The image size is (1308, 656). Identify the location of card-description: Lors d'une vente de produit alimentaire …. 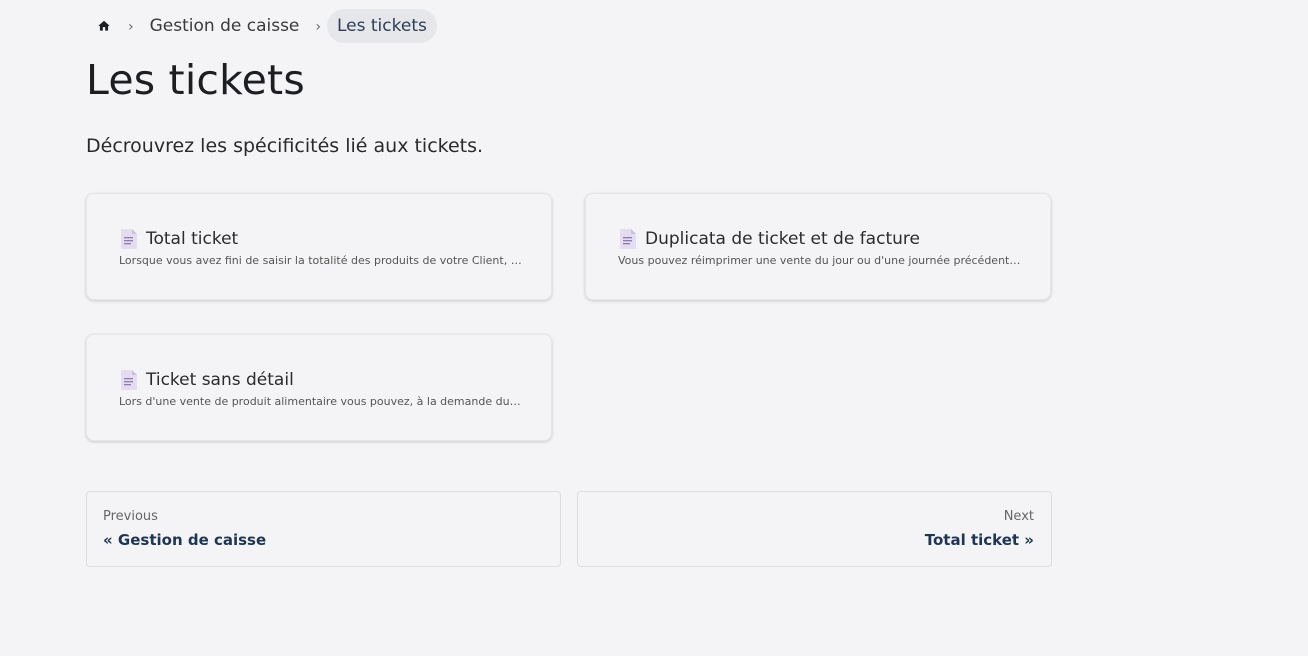
(321, 401).